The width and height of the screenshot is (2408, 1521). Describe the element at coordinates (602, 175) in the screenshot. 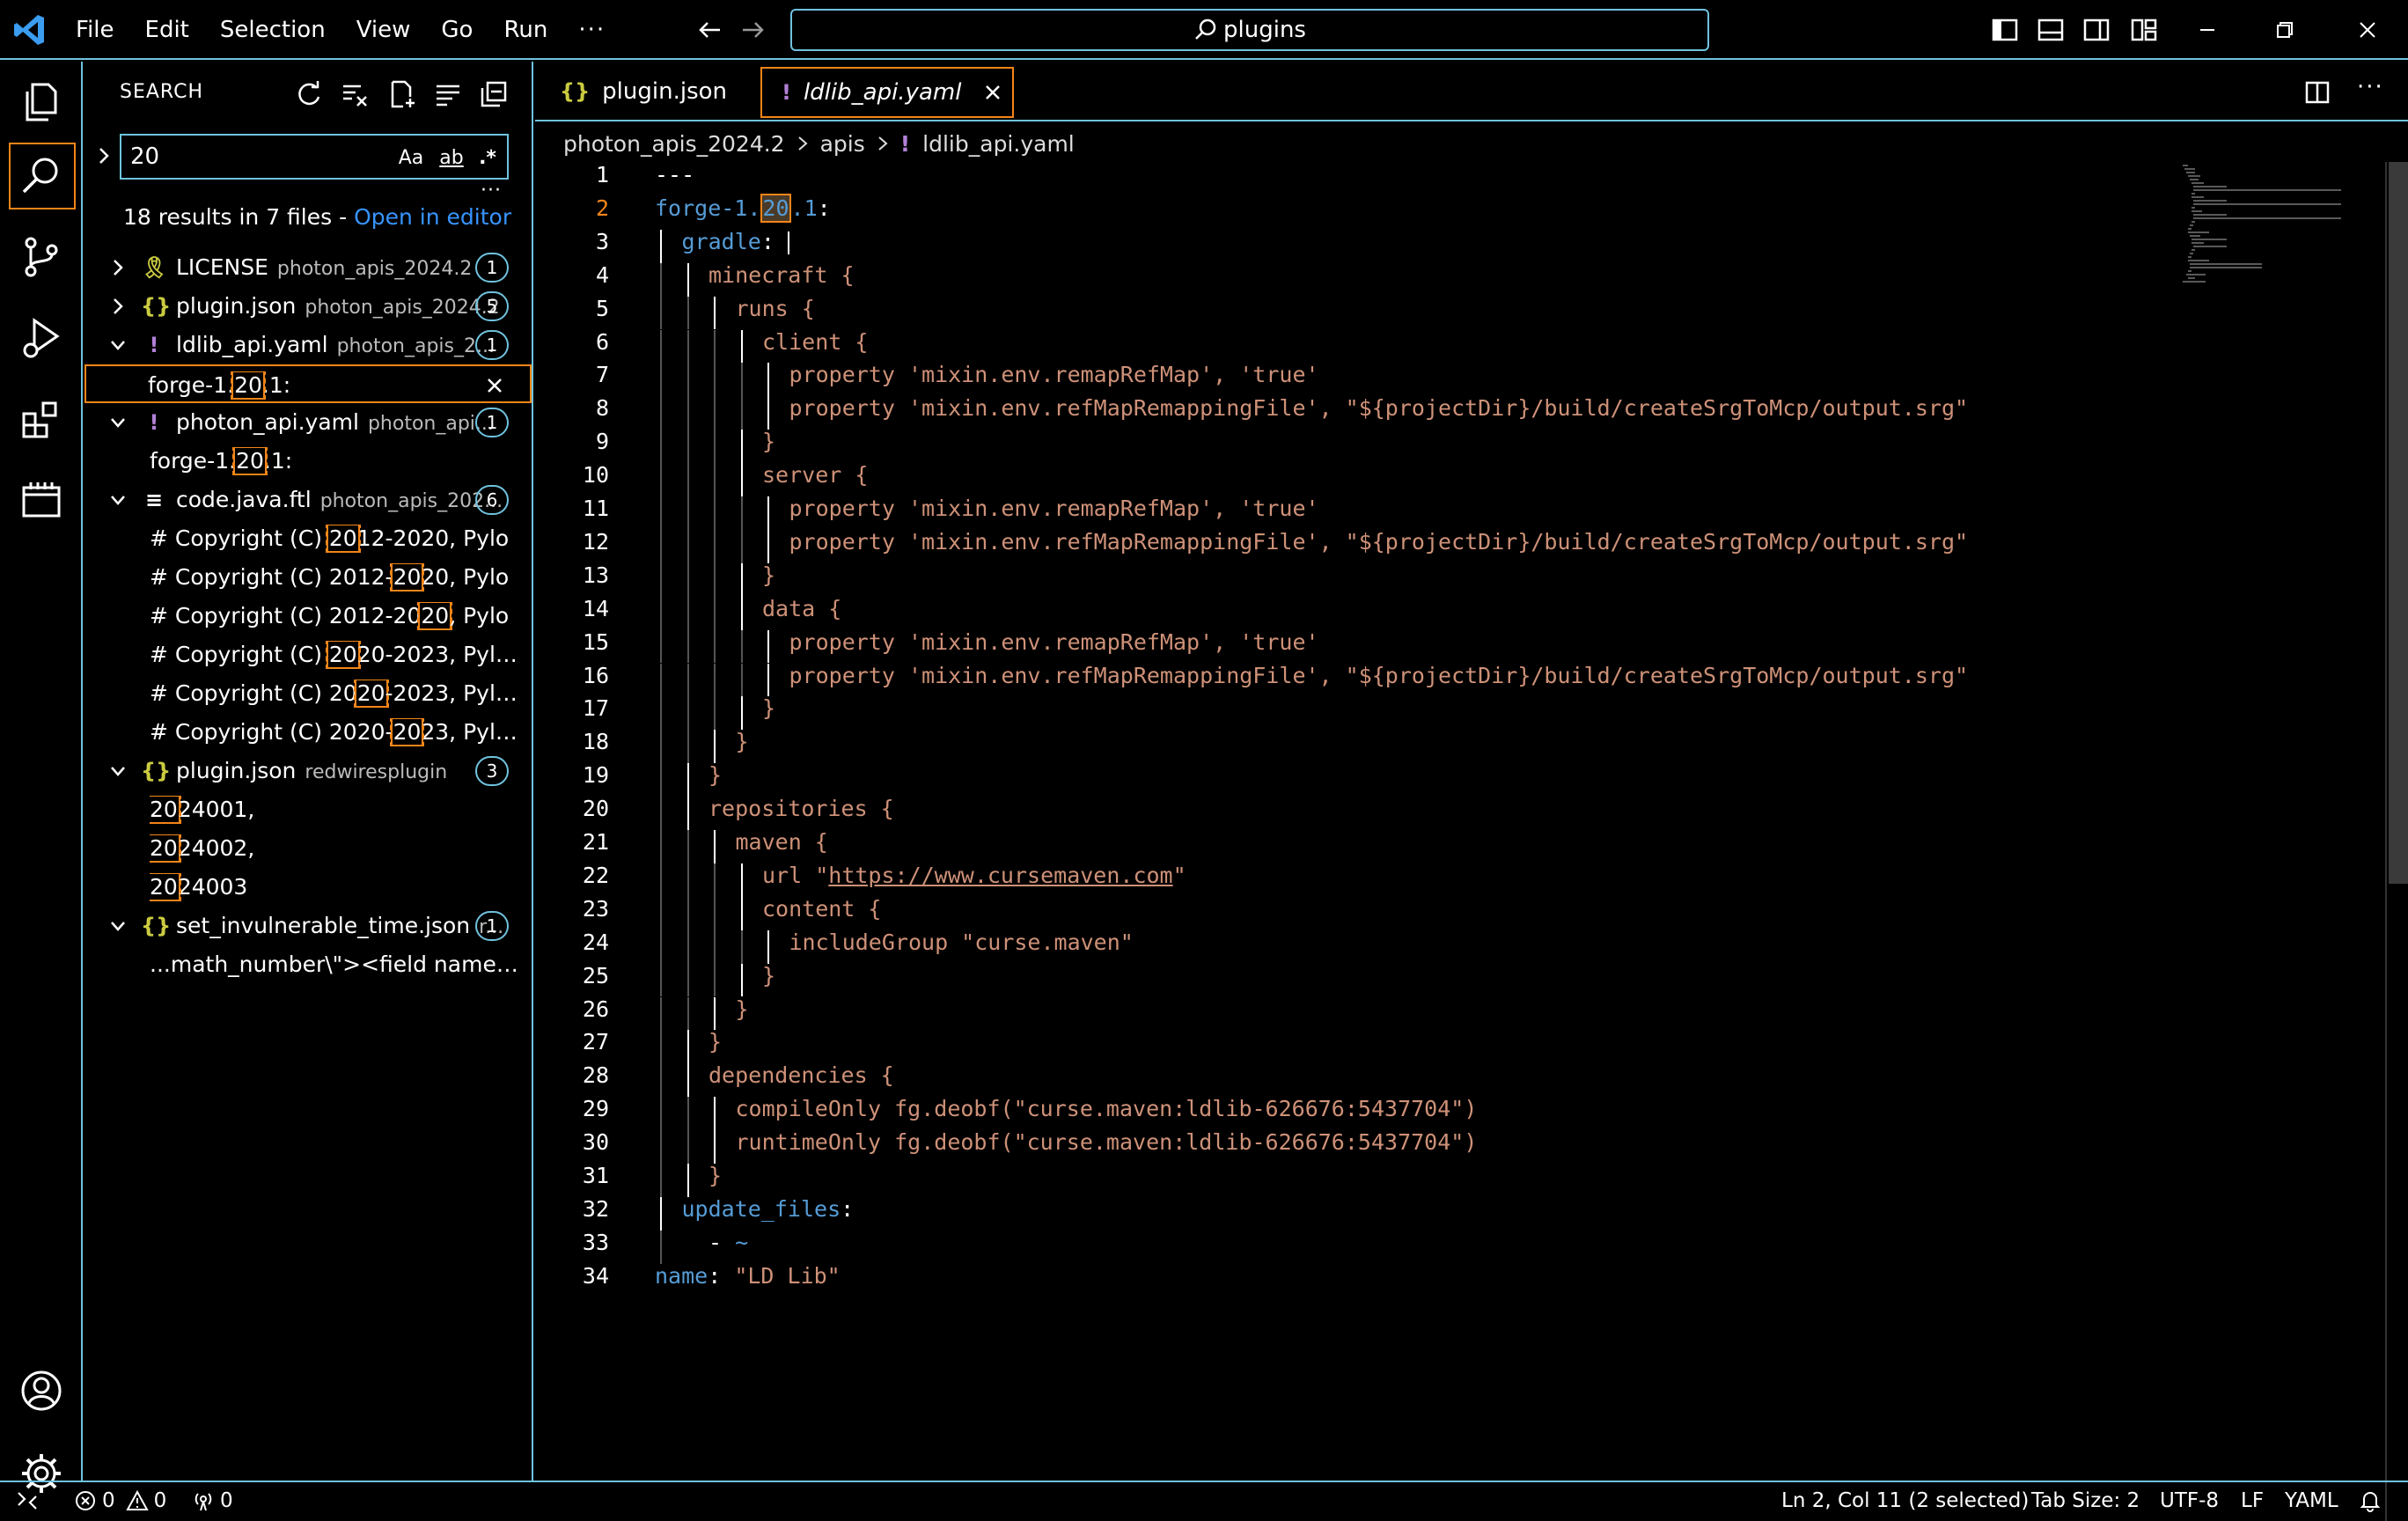

I see `line-number: 1` at that location.